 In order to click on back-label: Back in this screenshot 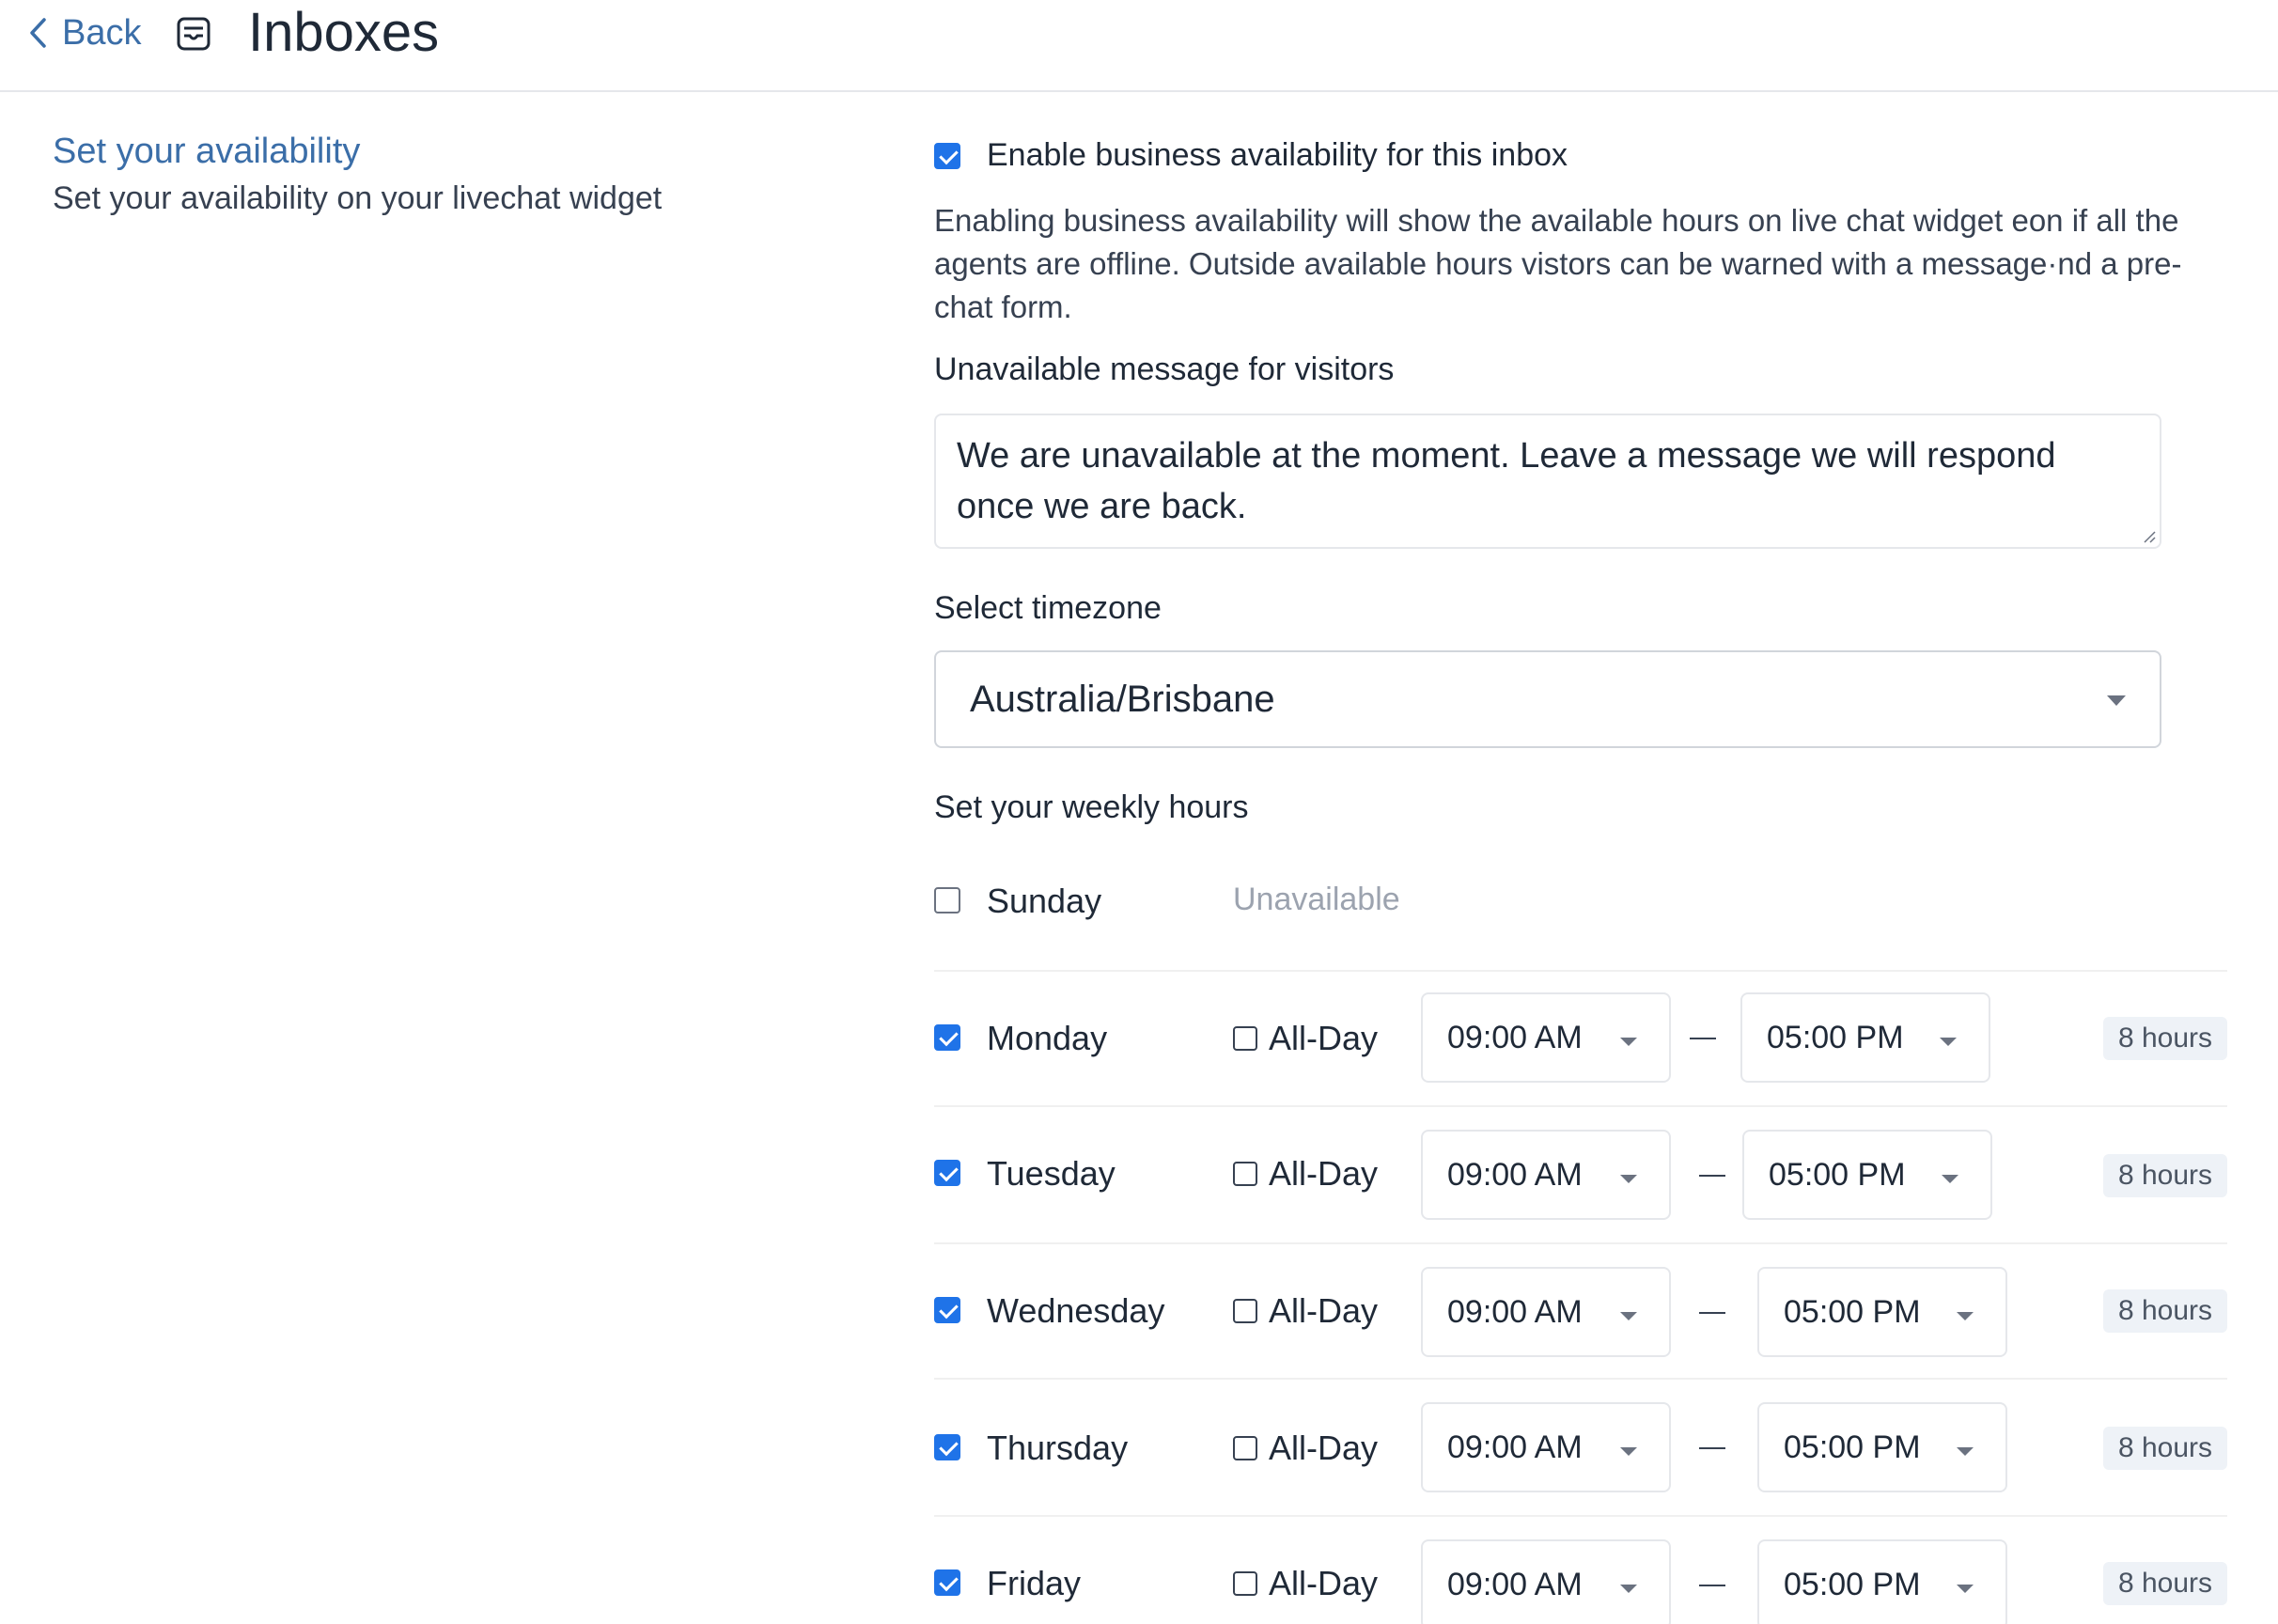, I will do `click(102, 32)`.